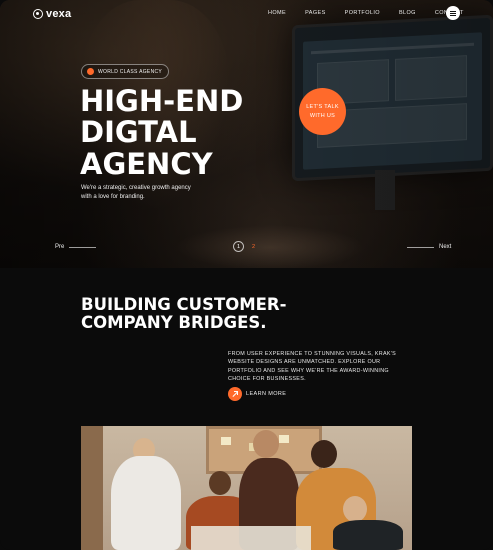 This screenshot has height=550, width=493. I want to click on next-slide-button: Next, so click(429, 247).